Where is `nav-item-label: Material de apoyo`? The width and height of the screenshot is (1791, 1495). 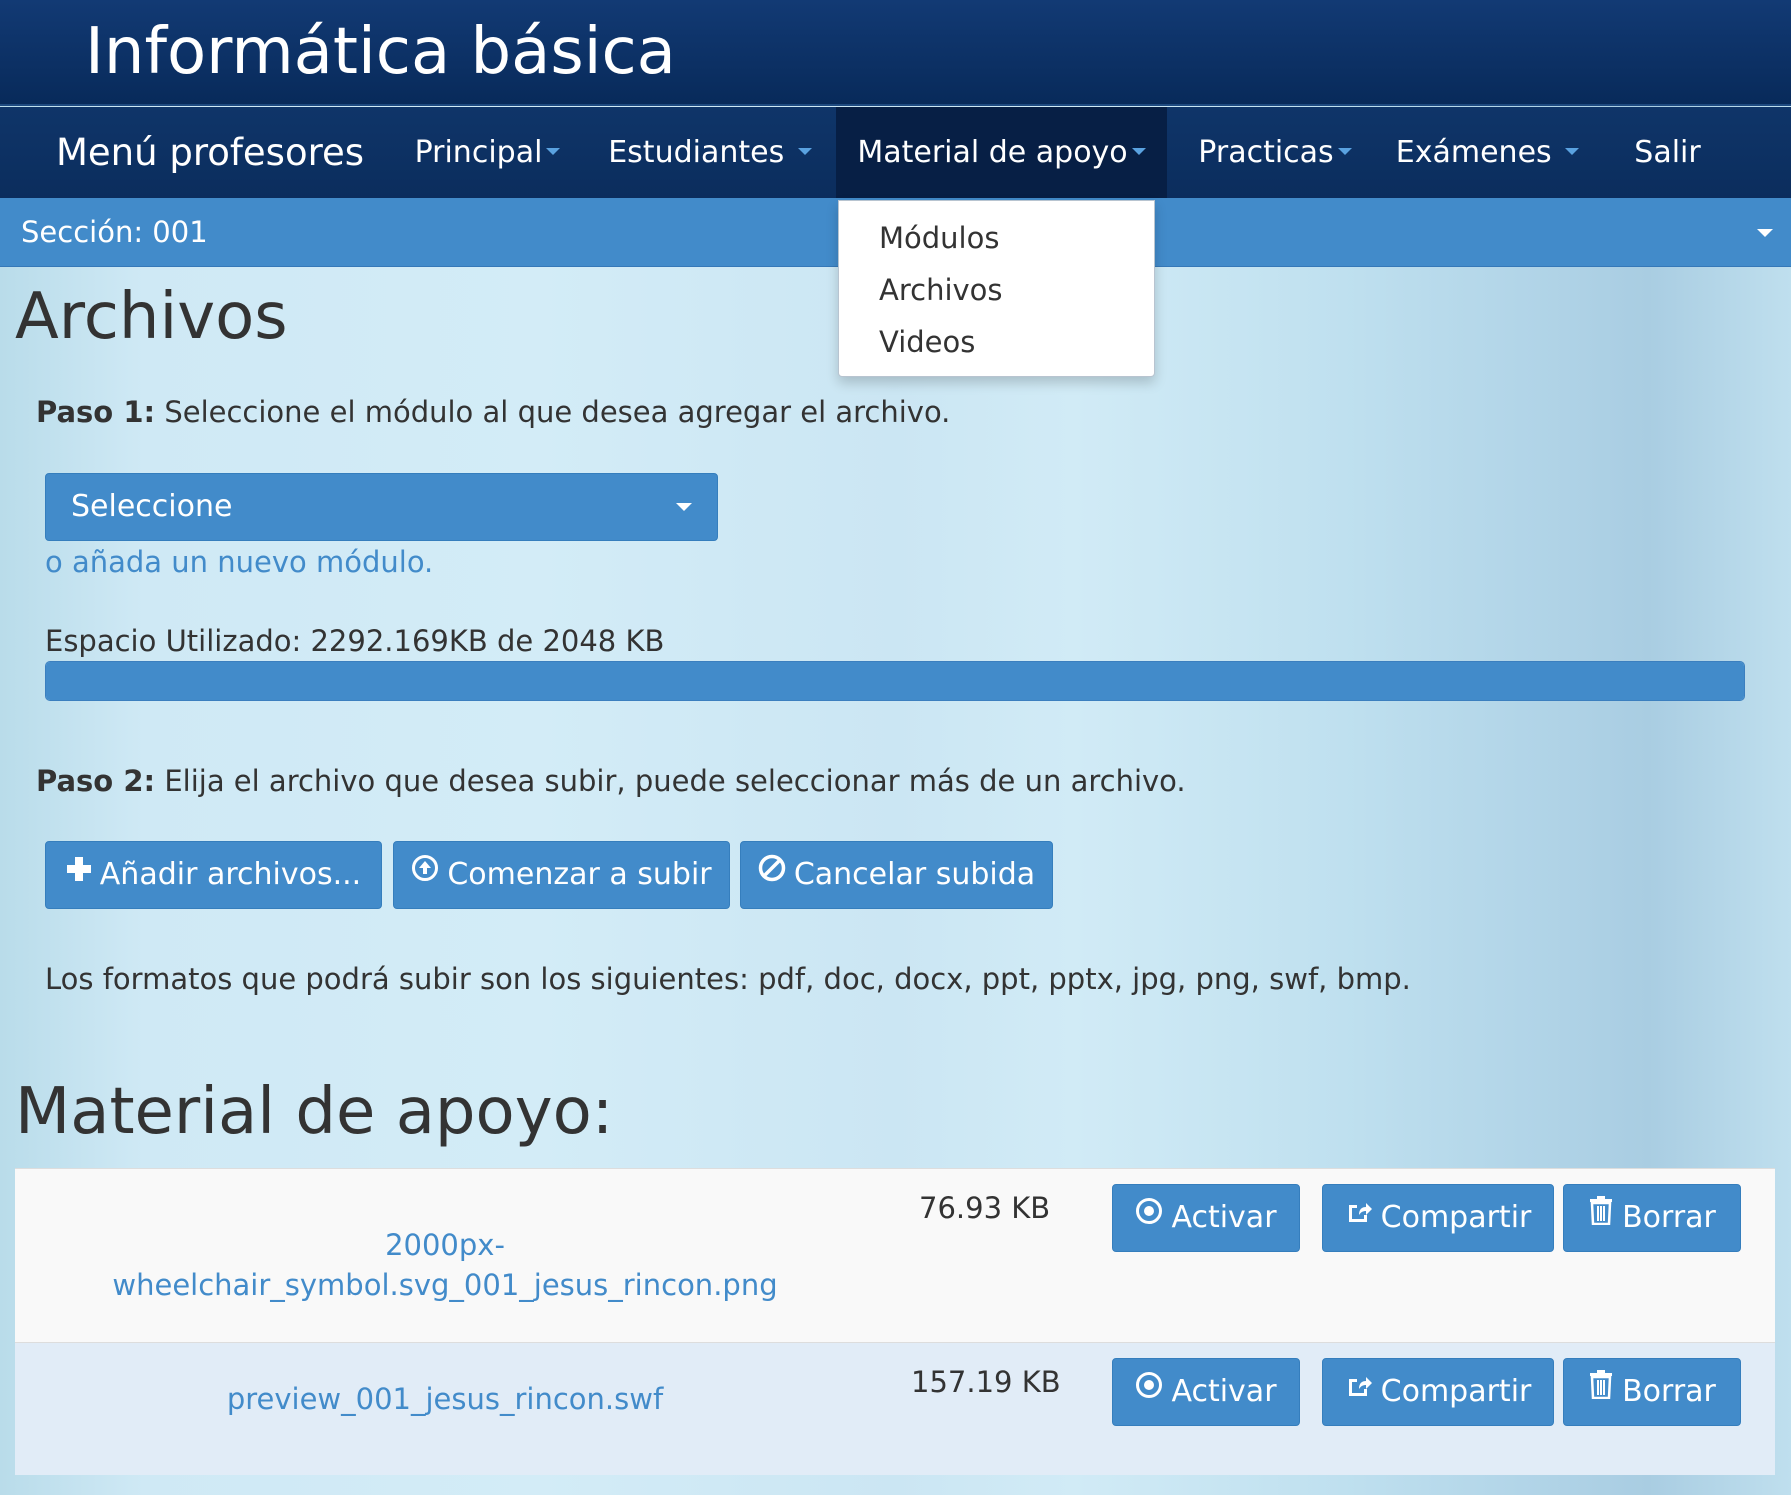
nav-item-label: Material de apoyo is located at coordinates (992, 152).